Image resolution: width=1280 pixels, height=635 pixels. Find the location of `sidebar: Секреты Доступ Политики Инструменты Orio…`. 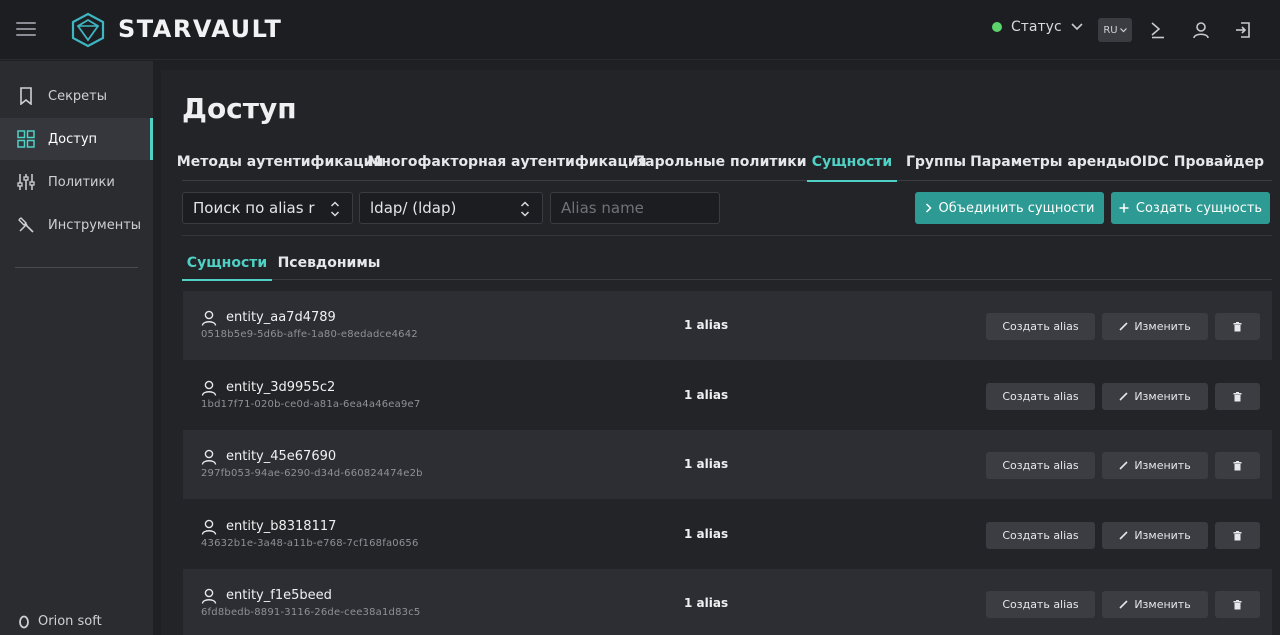

sidebar: Секреты Доступ Политики Инструменты Orio… is located at coordinates (76, 348).